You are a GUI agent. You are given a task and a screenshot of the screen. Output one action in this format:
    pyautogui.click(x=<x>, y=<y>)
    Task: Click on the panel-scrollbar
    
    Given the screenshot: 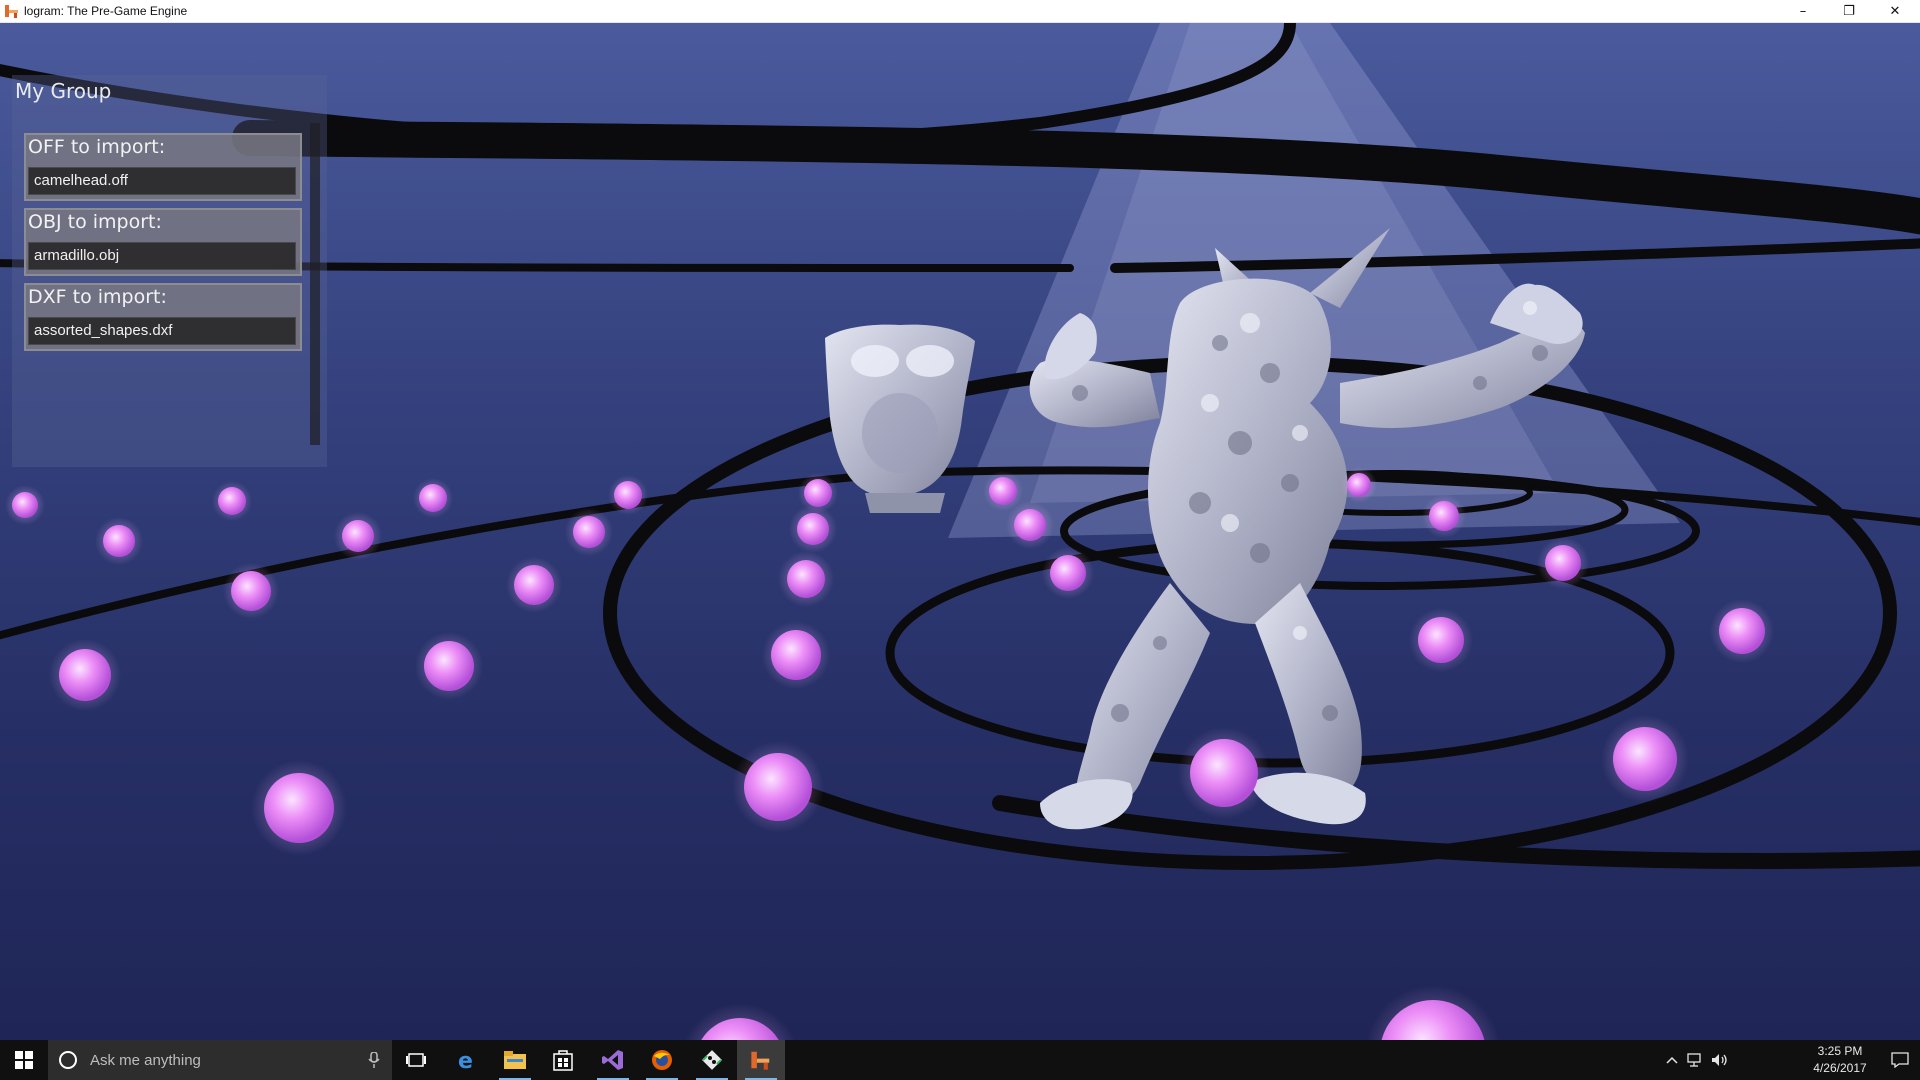 What is the action you would take?
    pyautogui.click(x=315, y=284)
    